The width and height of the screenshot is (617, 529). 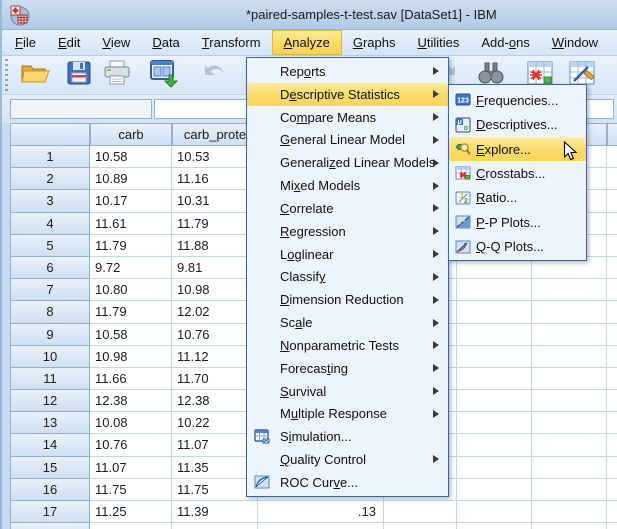 What do you see at coordinates (50, 526) in the screenshot?
I see `row-header: 18` at bounding box center [50, 526].